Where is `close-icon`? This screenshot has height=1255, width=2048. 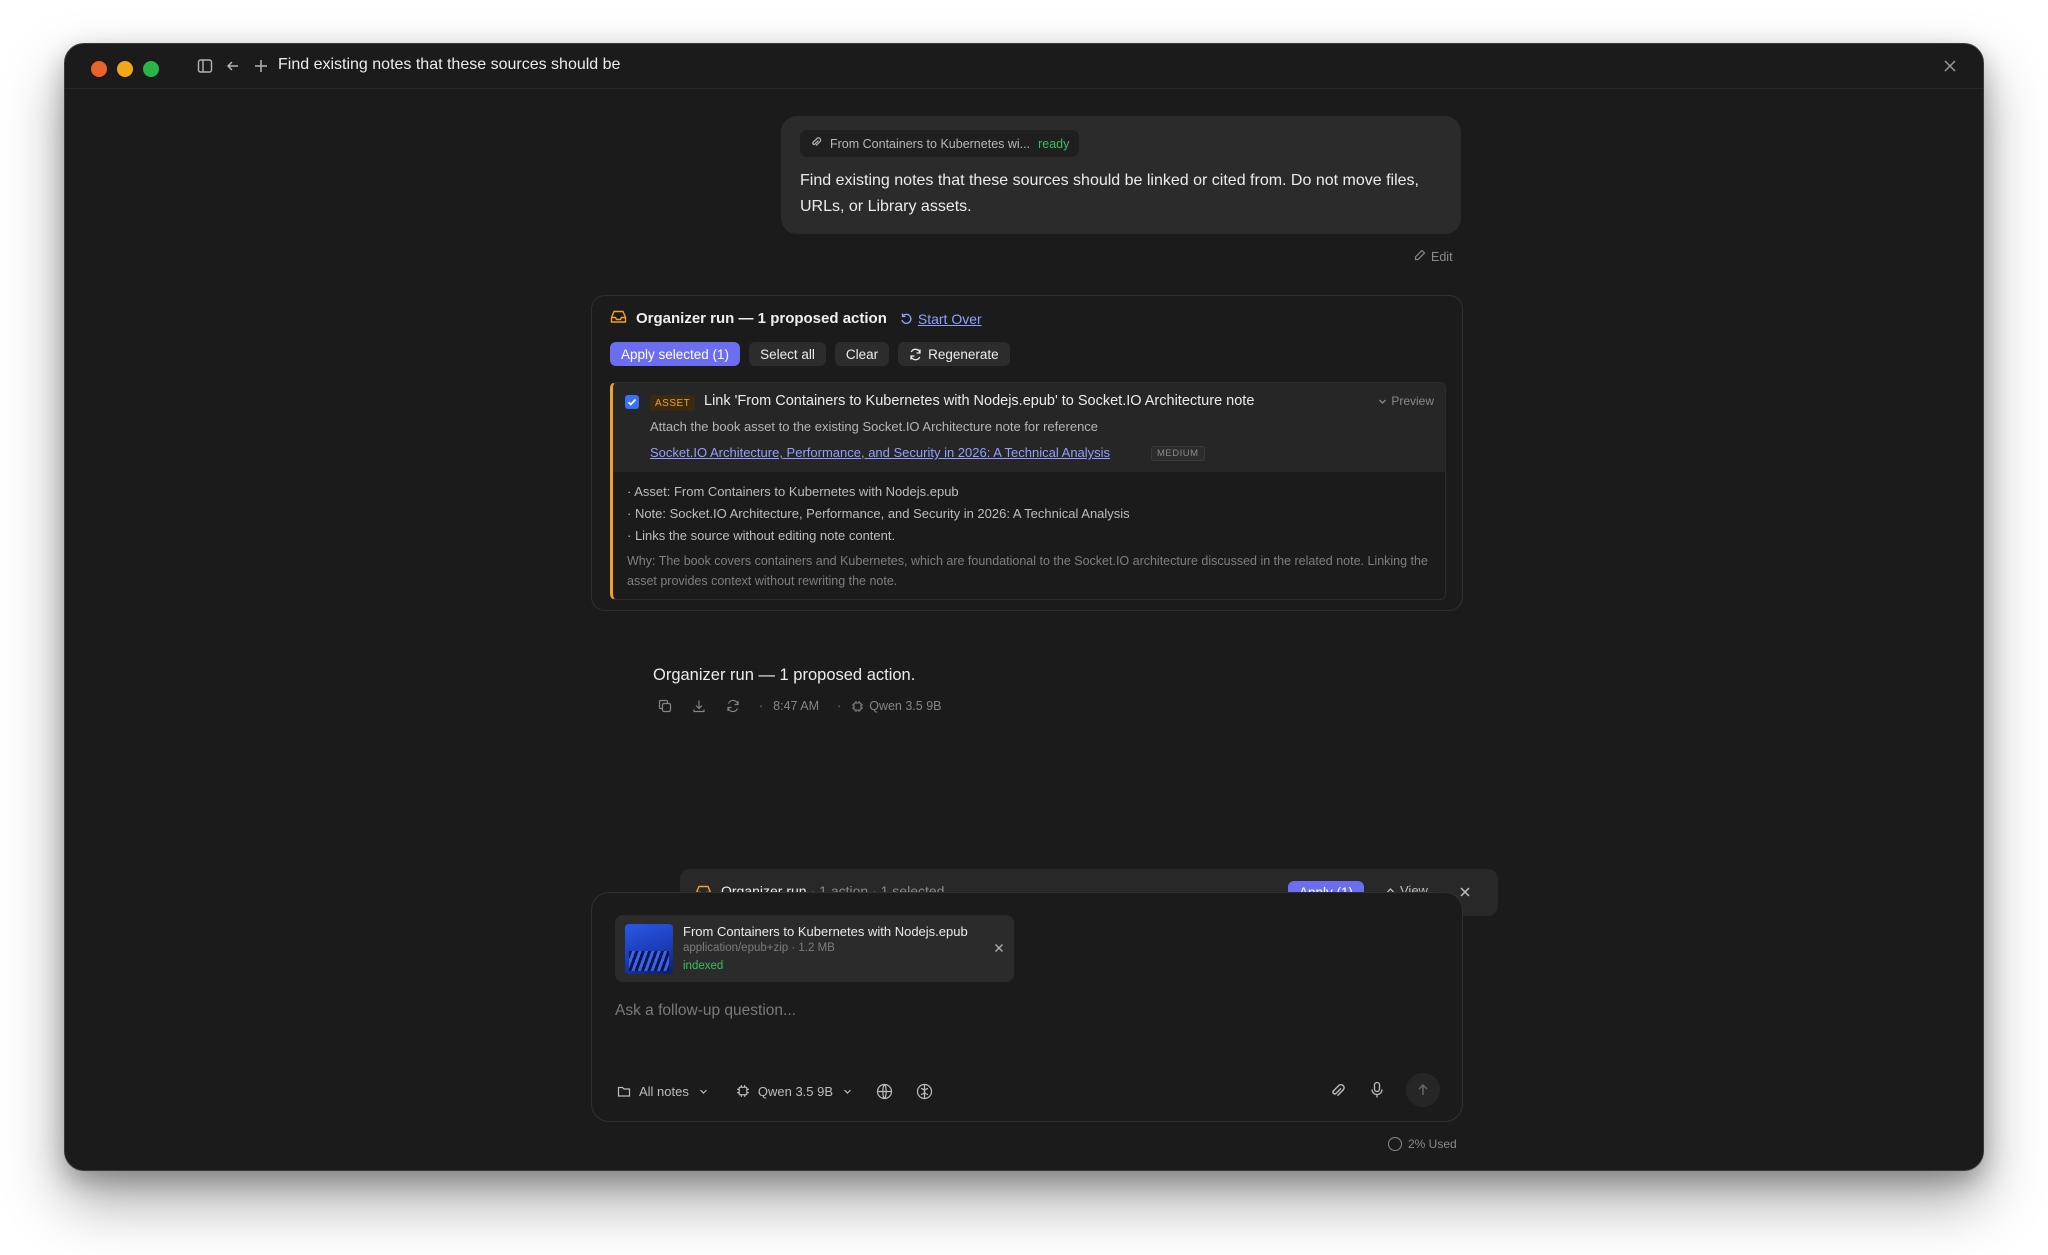 close-icon is located at coordinates (1950, 66).